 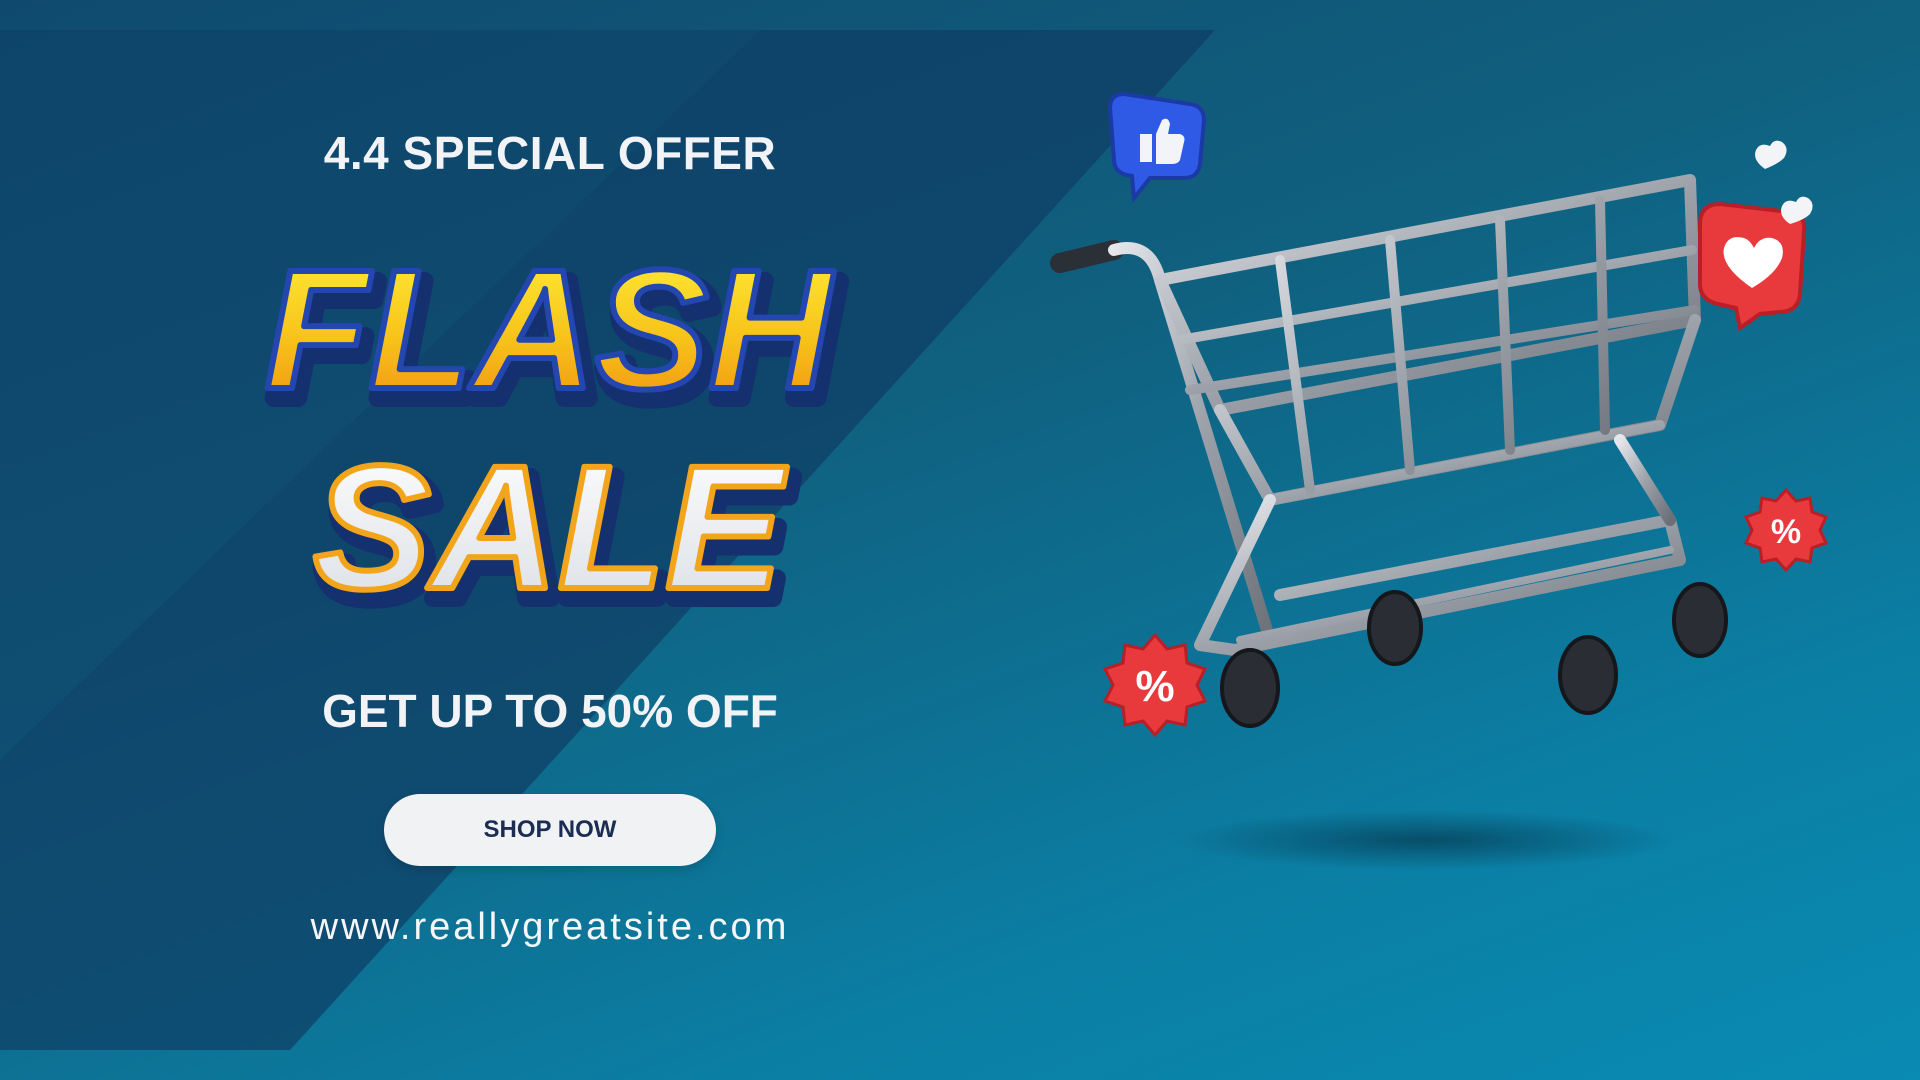 I want to click on shop-now-button: SHOP NOW, so click(x=550, y=830).